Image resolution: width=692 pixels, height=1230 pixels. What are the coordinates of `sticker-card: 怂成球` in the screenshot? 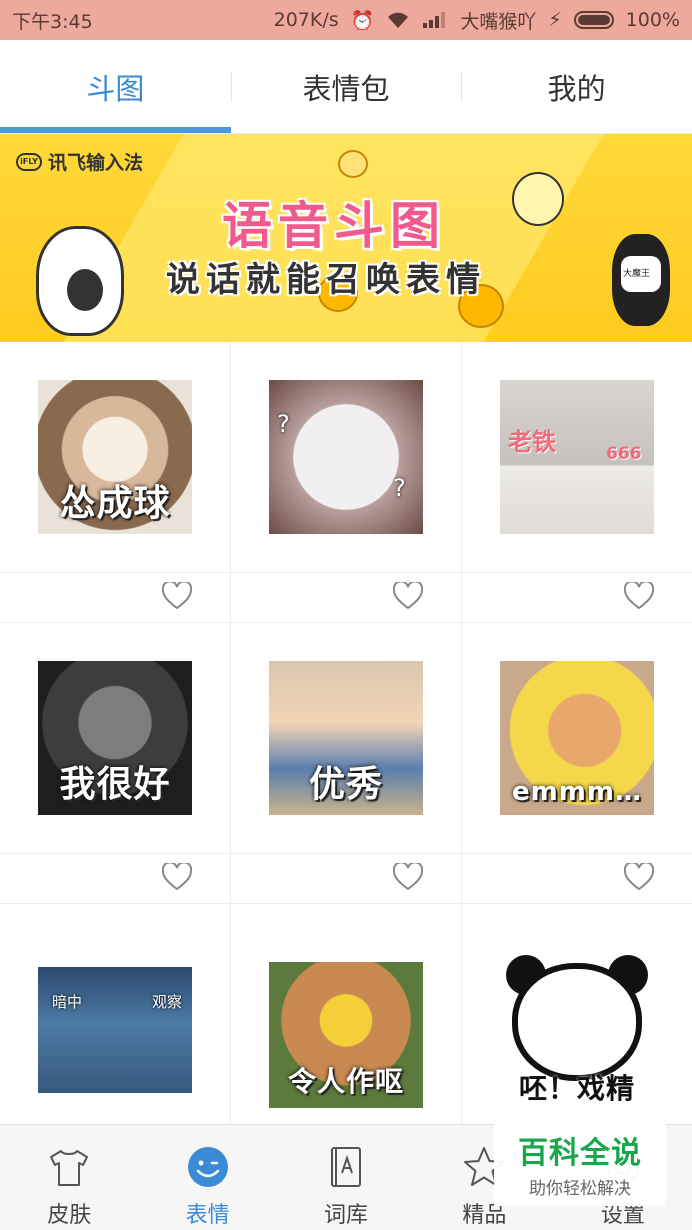 It's located at (115, 482).